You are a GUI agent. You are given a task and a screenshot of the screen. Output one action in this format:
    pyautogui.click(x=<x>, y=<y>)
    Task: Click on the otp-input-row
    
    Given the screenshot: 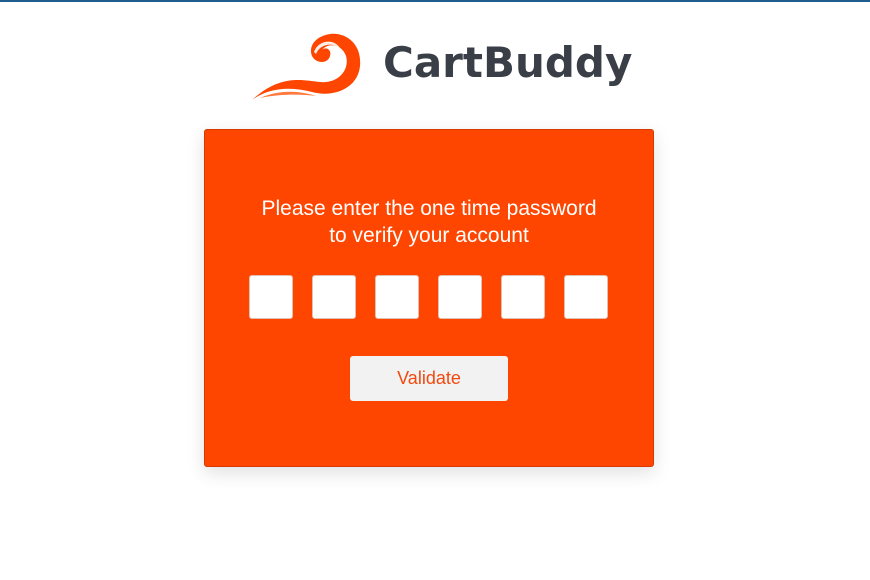 What is the action you would take?
    pyautogui.click(x=430, y=298)
    